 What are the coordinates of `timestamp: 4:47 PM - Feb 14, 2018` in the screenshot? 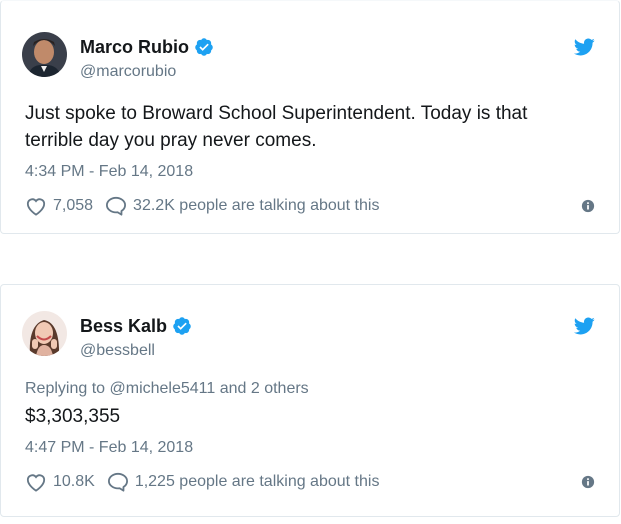 It's located at (109, 448).